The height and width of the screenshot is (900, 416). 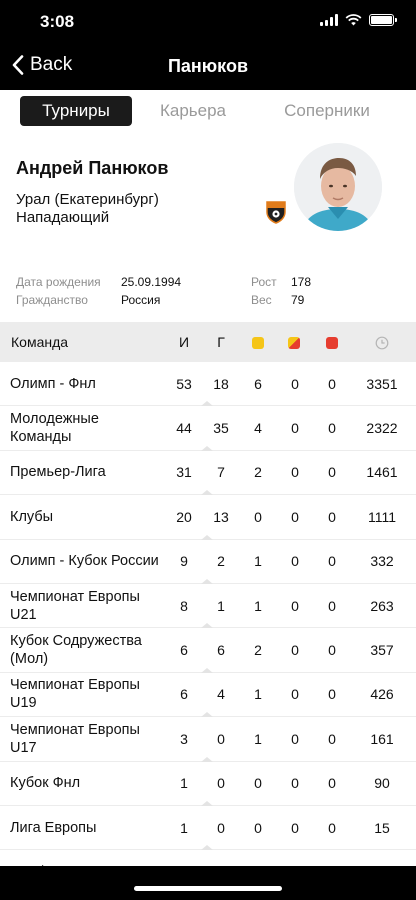 What do you see at coordinates (208, 473) in the screenshot?
I see `table-row: Премьер-Лига 31 7 2 0 0 1461` at bounding box center [208, 473].